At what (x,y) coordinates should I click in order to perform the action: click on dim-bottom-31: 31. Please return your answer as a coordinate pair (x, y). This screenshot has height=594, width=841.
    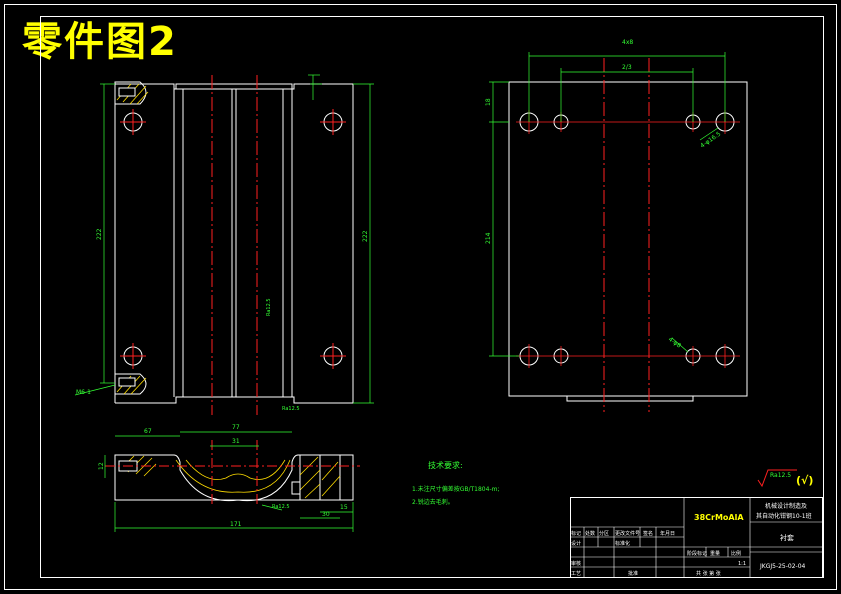
    Looking at the image, I should click on (236, 441).